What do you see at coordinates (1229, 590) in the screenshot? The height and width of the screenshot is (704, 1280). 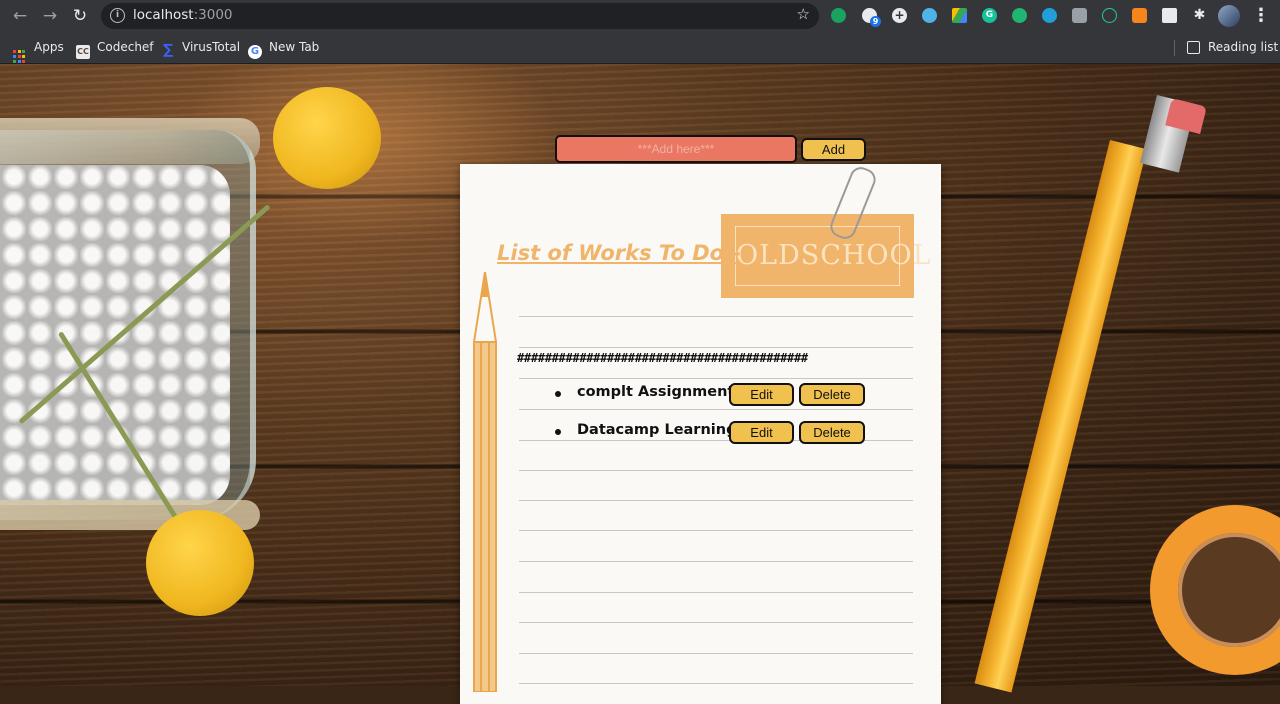 I see `tape-roll-core` at bounding box center [1229, 590].